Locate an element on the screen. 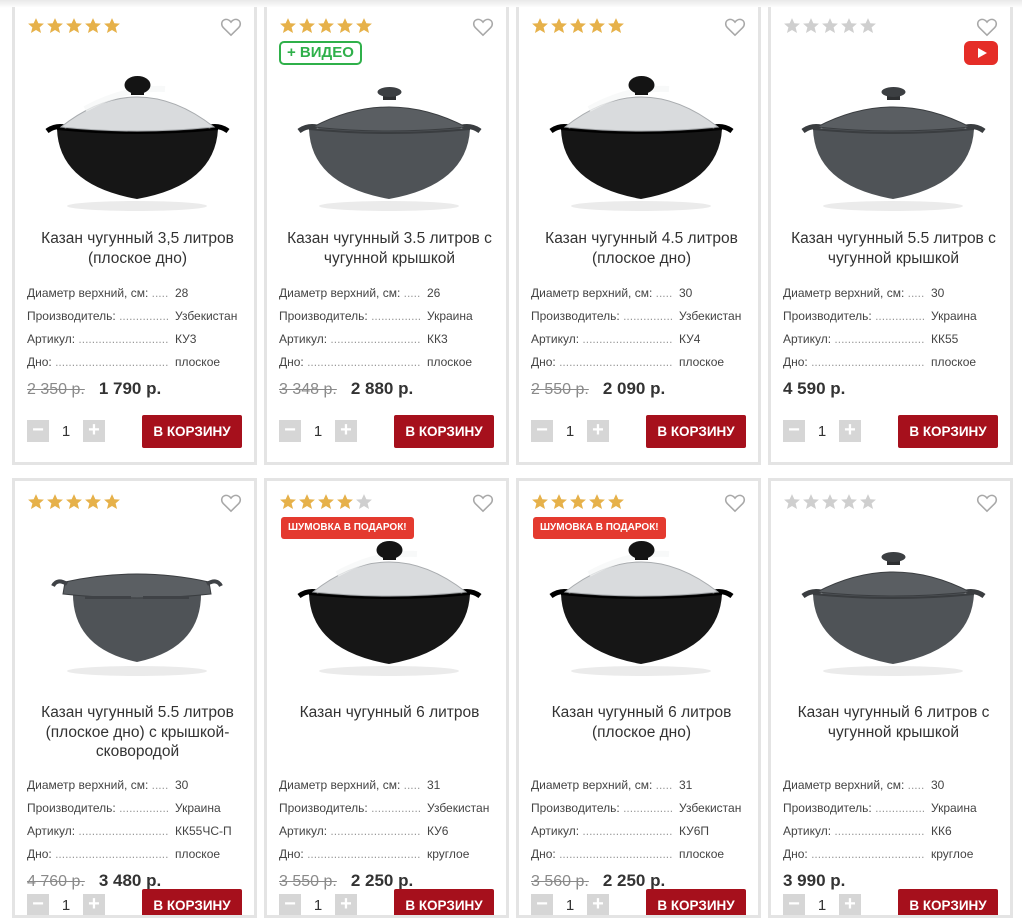 This screenshot has width=1022, height=918. spec-bottom: Дно: плоское is located at coordinates (137, 857).